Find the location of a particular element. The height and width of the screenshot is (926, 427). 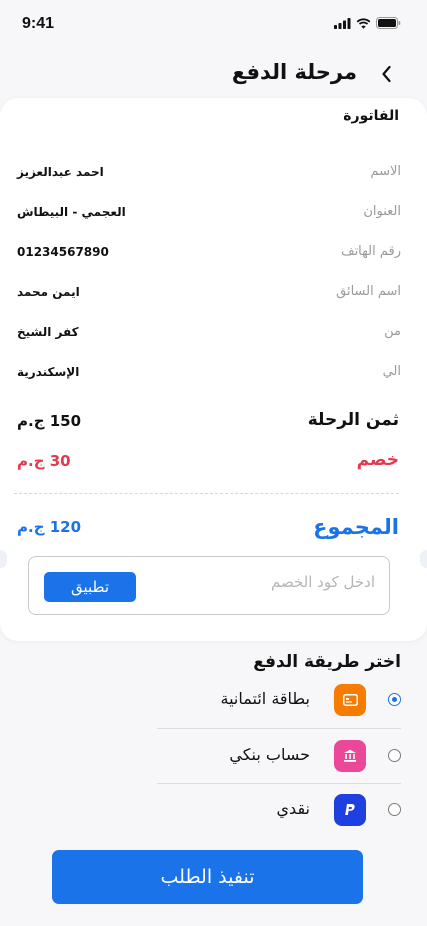

from-label: من is located at coordinates (392, 331).